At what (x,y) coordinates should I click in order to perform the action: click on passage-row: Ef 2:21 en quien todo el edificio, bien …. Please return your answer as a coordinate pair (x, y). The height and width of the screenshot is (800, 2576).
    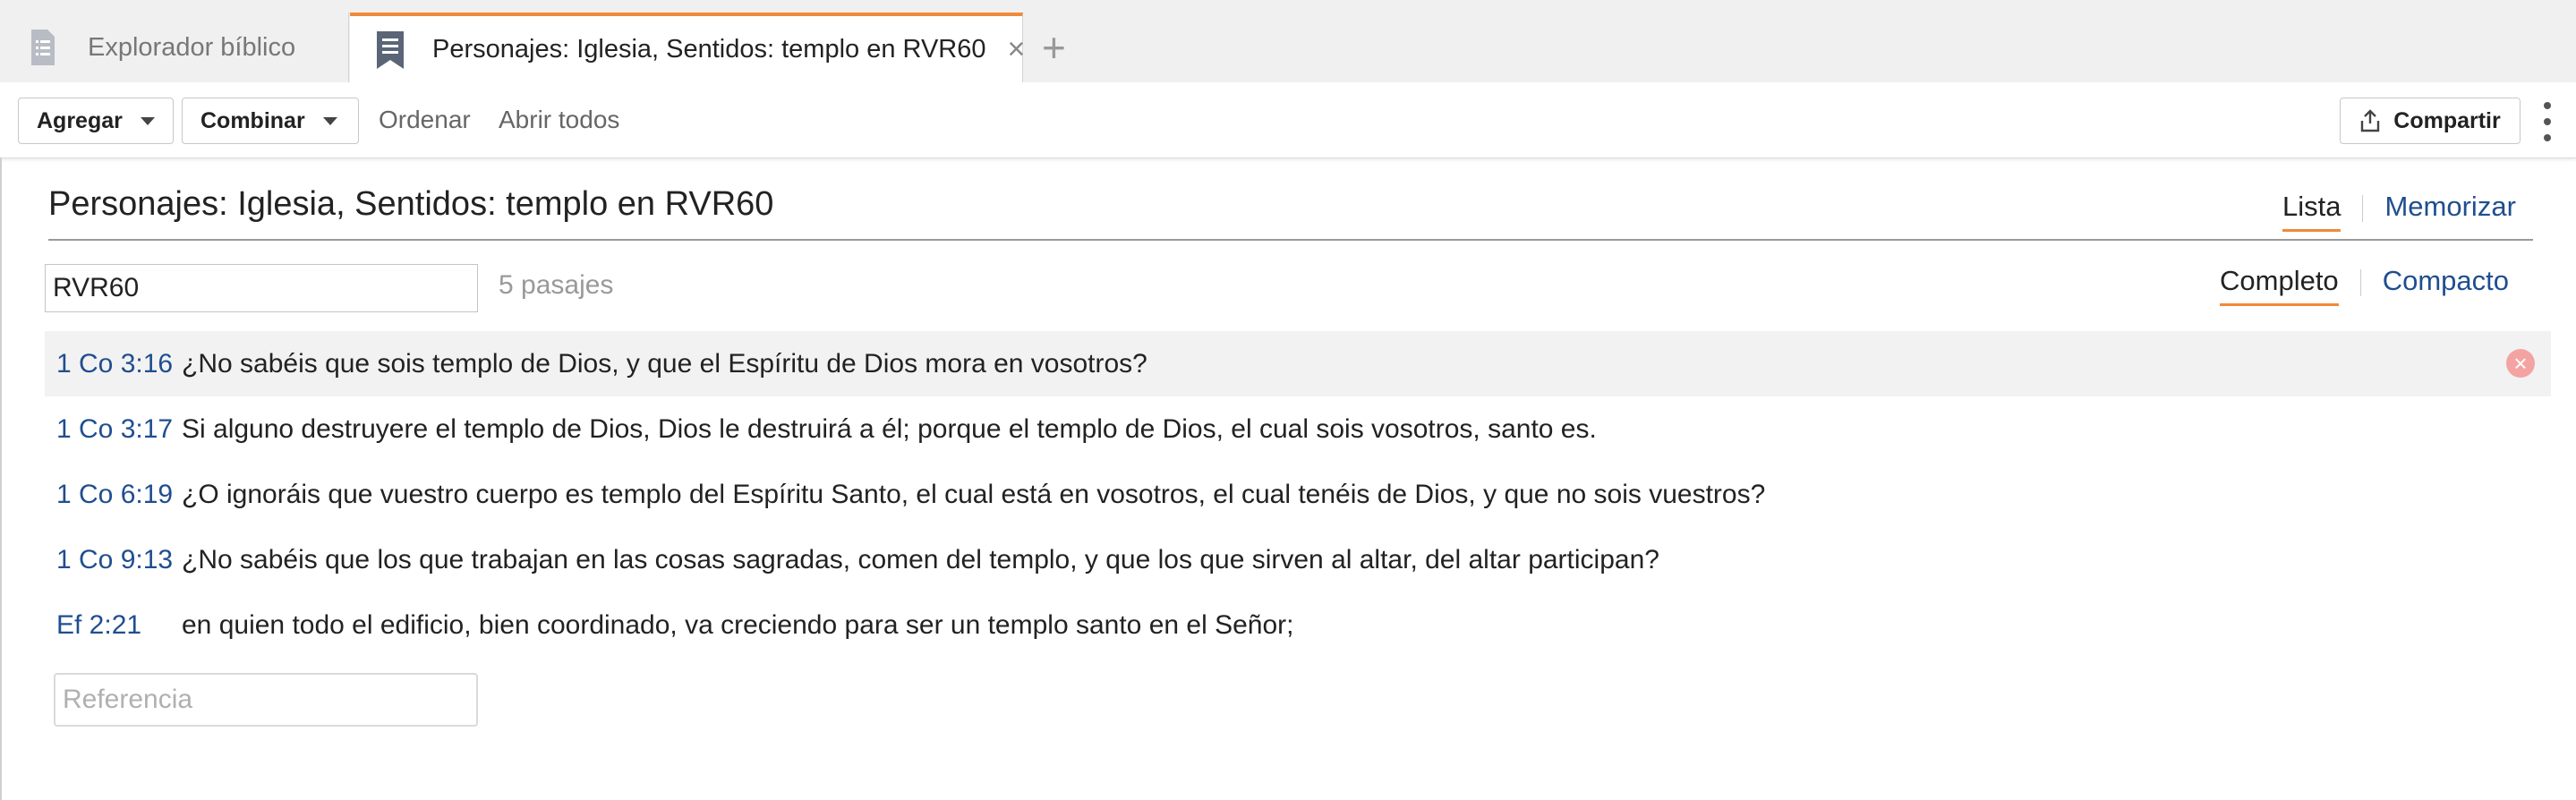
    Looking at the image, I should click on (1298, 625).